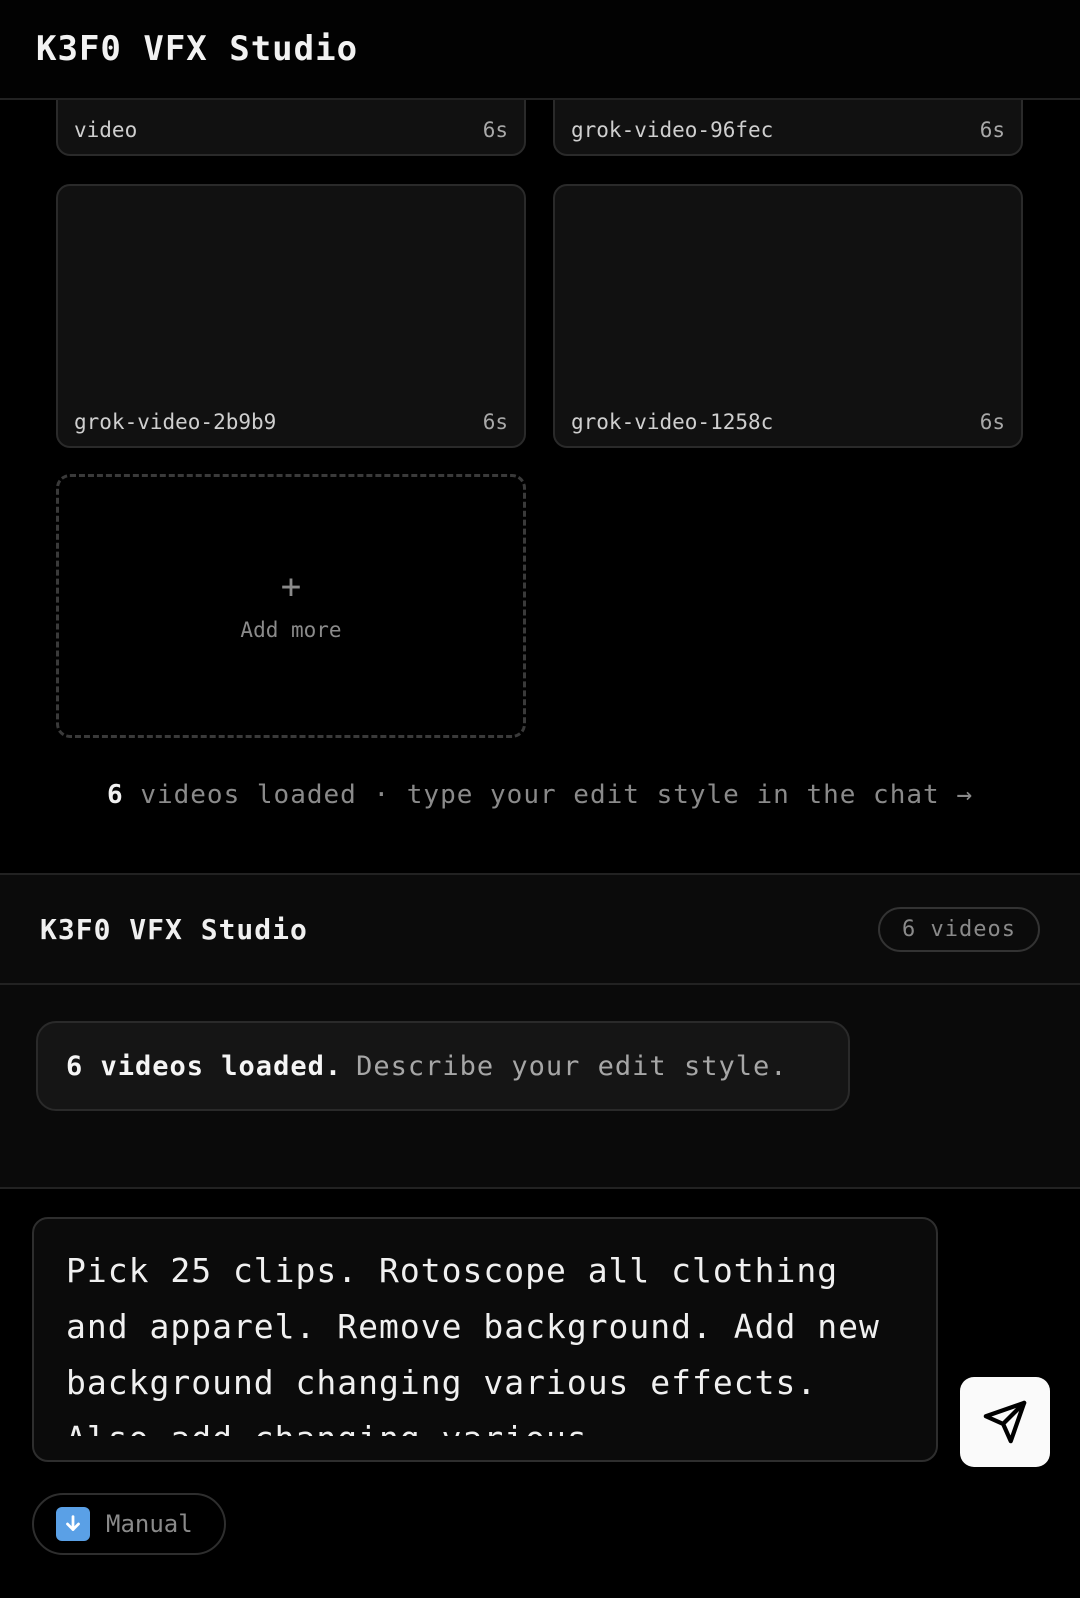  What do you see at coordinates (540, 50) in the screenshot?
I see `top-header: K3F0 VFX Studio` at bounding box center [540, 50].